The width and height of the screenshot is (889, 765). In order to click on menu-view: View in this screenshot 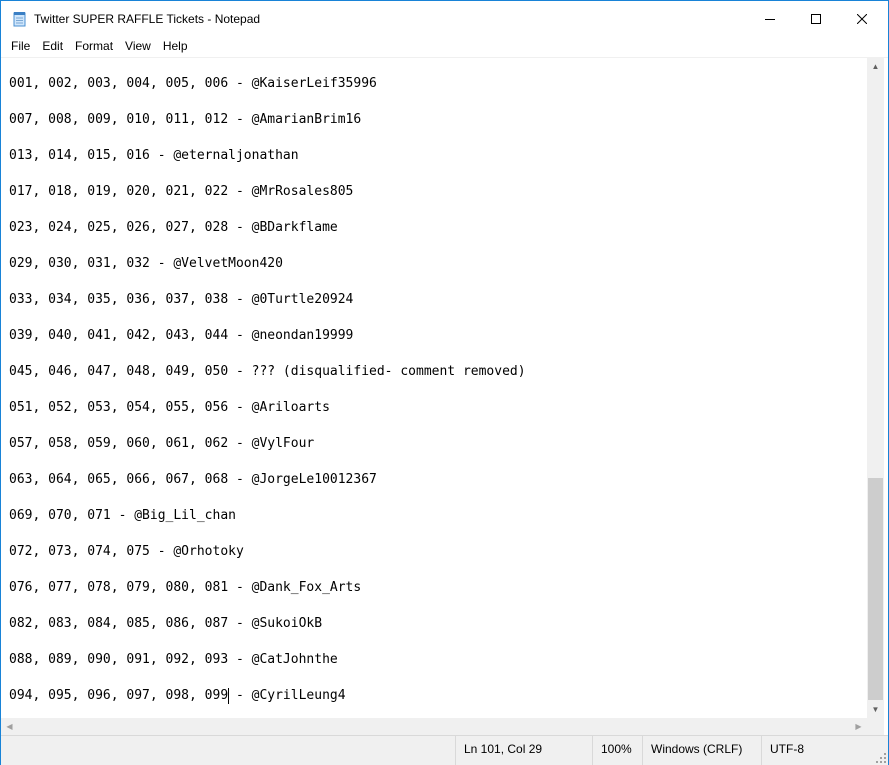, I will do `click(138, 47)`.